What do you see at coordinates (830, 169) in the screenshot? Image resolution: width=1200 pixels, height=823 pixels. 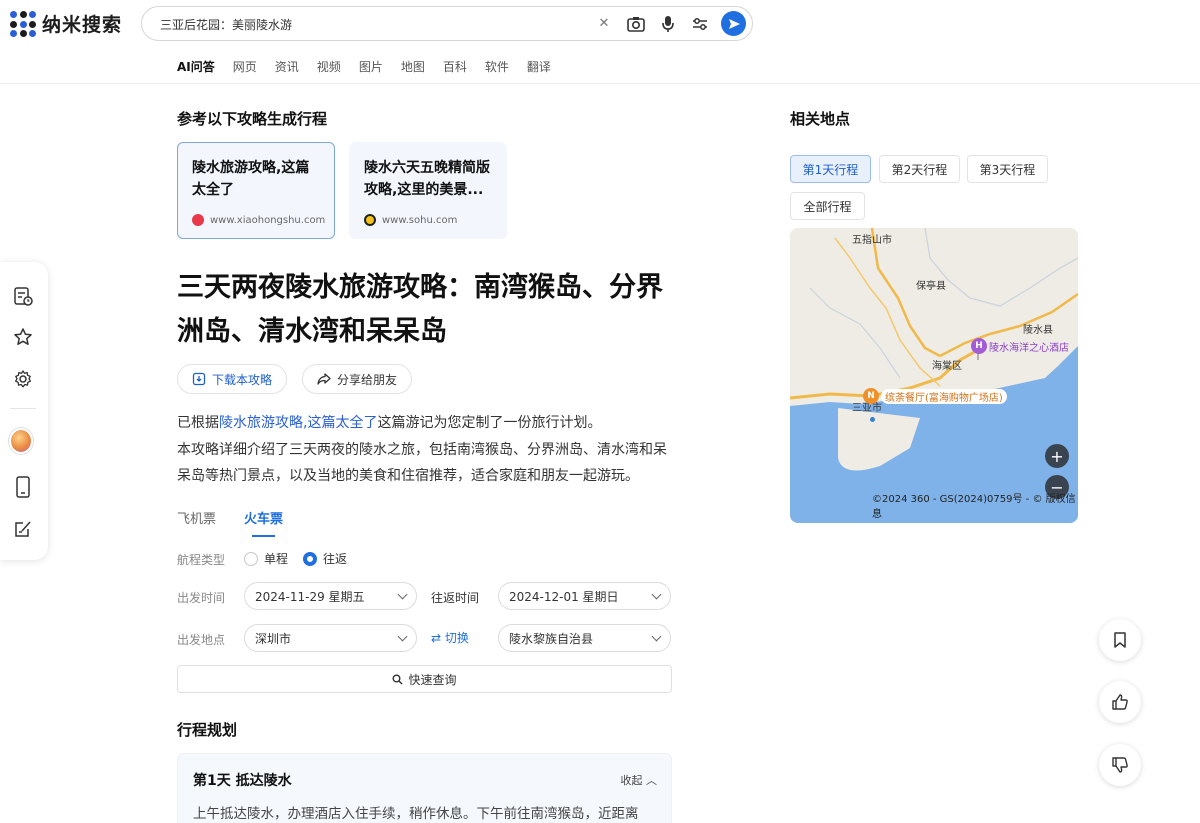 I see `day1-itinerary-button: 第1天行程` at bounding box center [830, 169].